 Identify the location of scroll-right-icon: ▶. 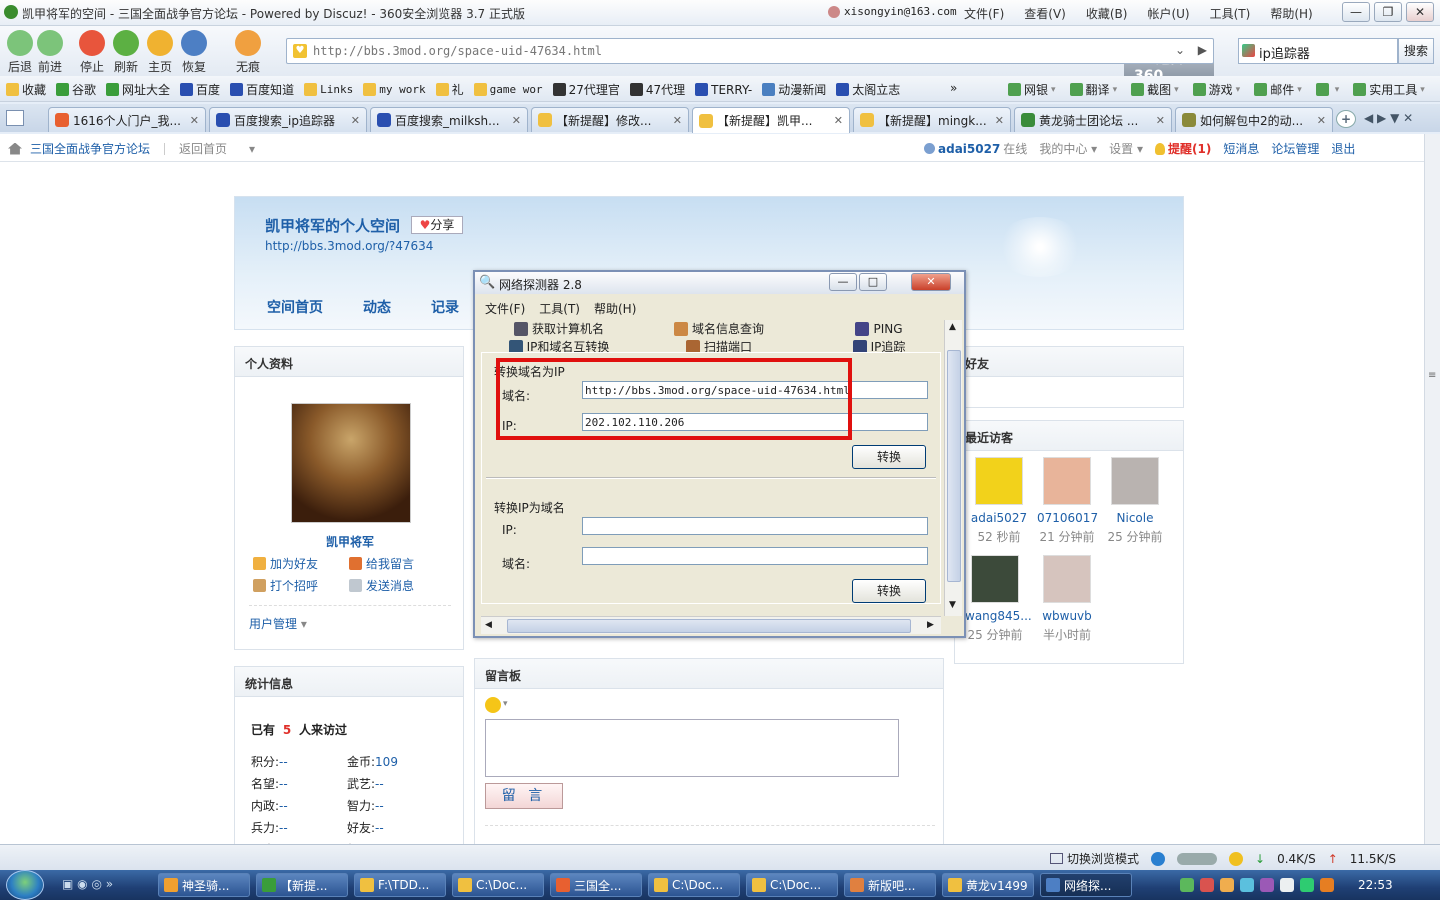
(930, 625).